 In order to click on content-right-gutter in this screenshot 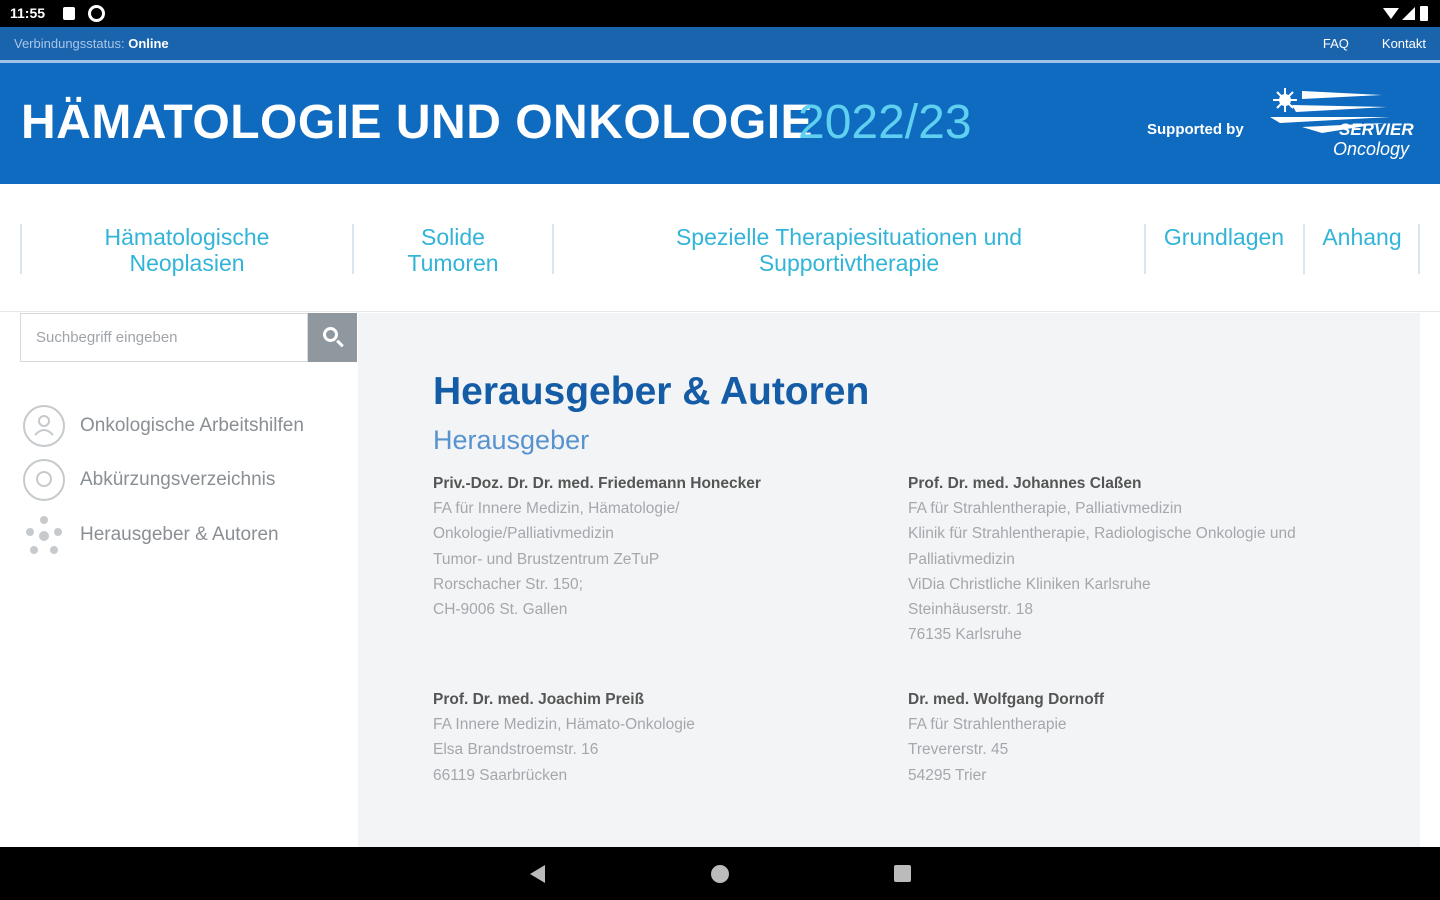, I will do `click(1430, 580)`.